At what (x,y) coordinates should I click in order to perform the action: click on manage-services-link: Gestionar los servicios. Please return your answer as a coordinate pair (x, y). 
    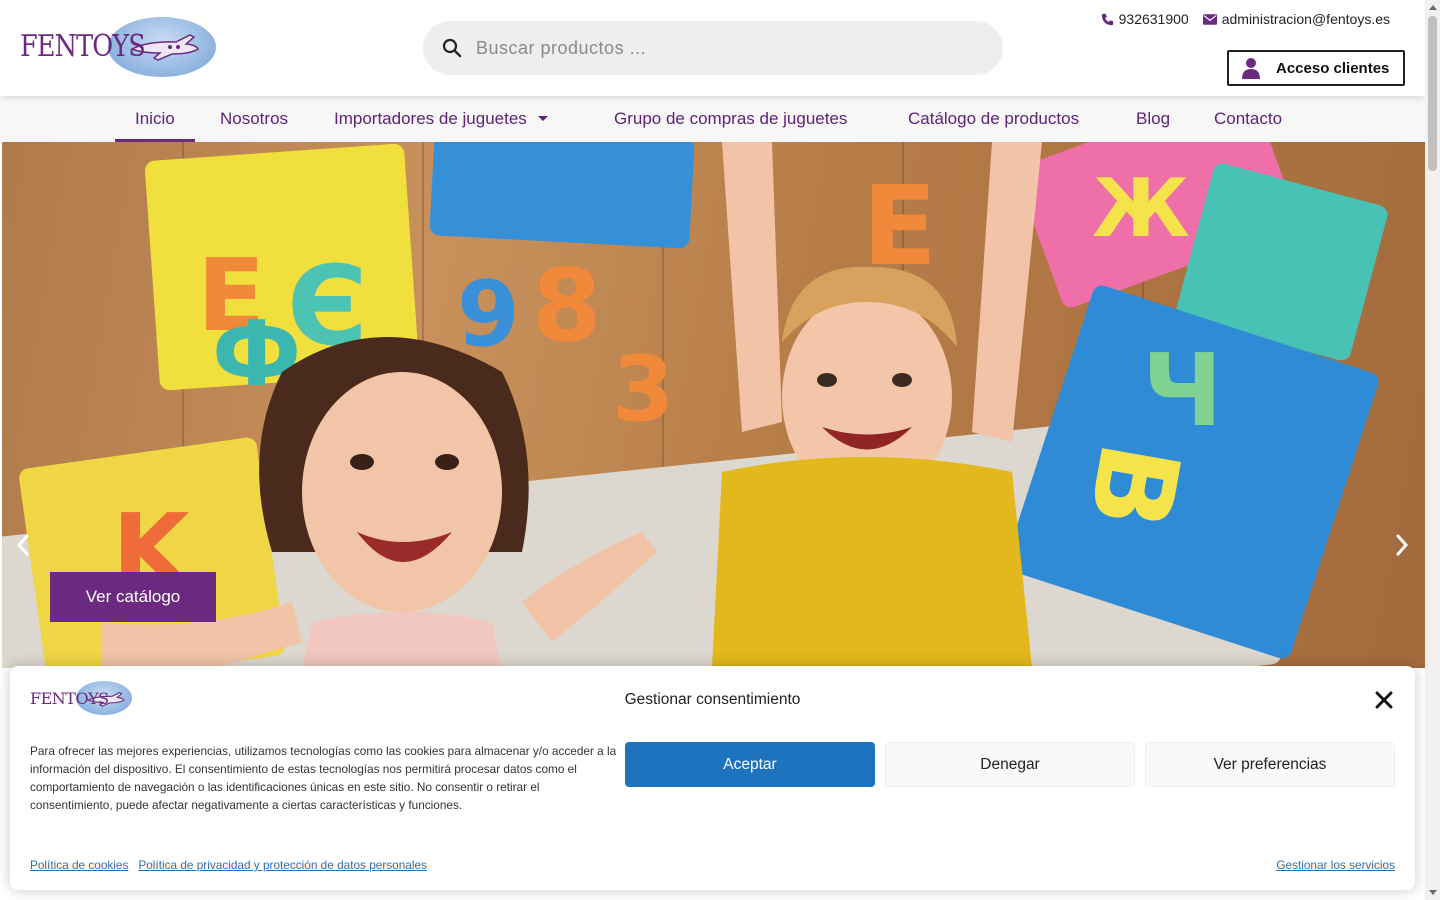
    Looking at the image, I should click on (1335, 865).